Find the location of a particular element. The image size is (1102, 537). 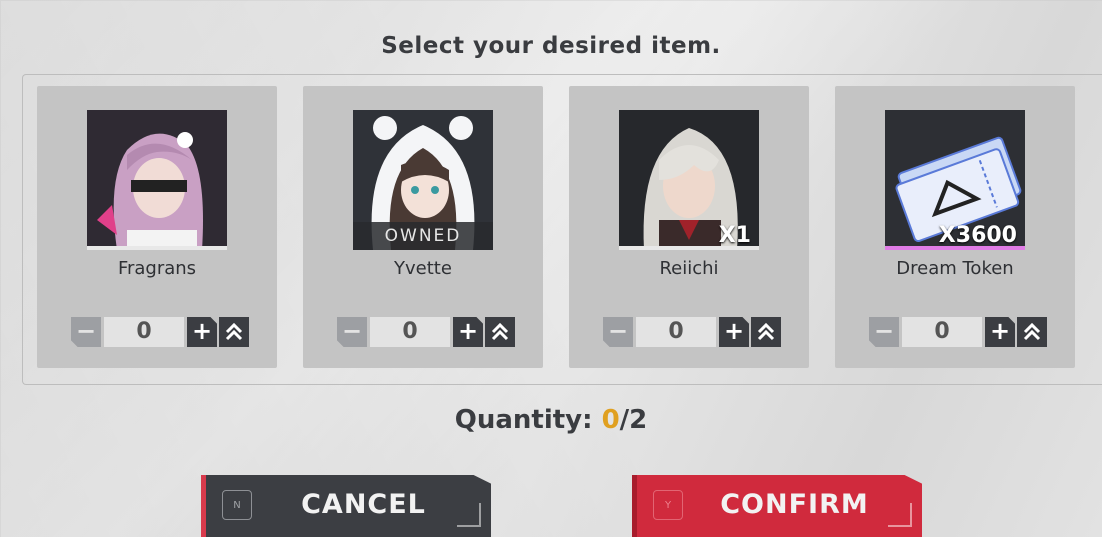

item-portrait: X1 is located at coordinates (689, 180).